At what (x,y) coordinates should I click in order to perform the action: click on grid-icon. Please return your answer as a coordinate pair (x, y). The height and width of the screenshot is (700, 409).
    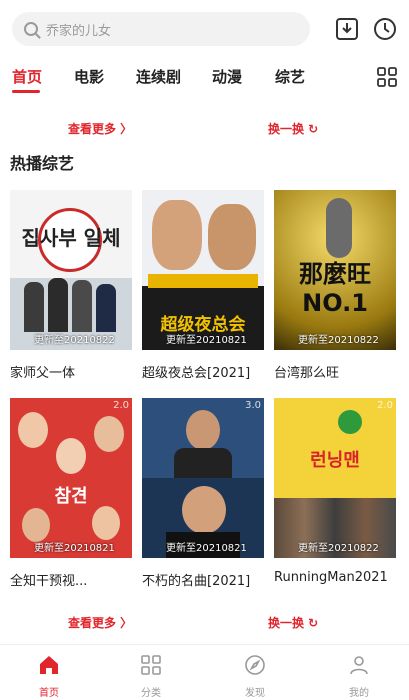
    Looking at the image, I should click on (151, 665).